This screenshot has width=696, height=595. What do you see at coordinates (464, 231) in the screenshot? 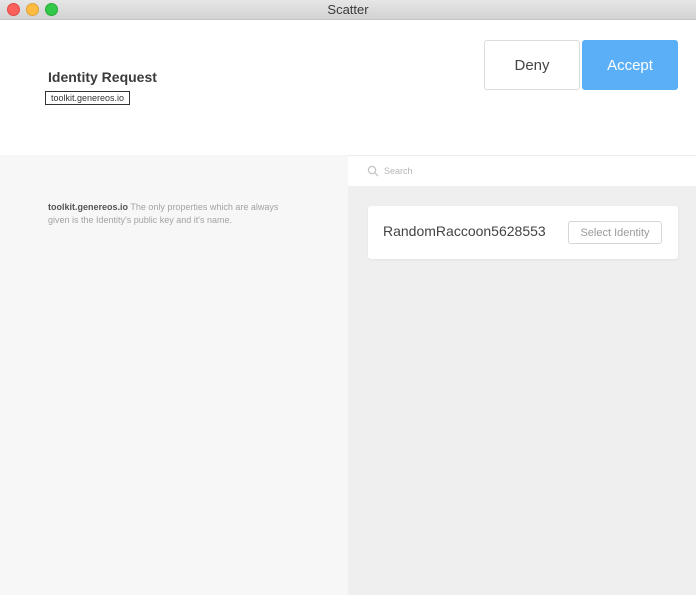
I see `identity-name: RandomRaccoon5628553` at bounding box center [464, 231].